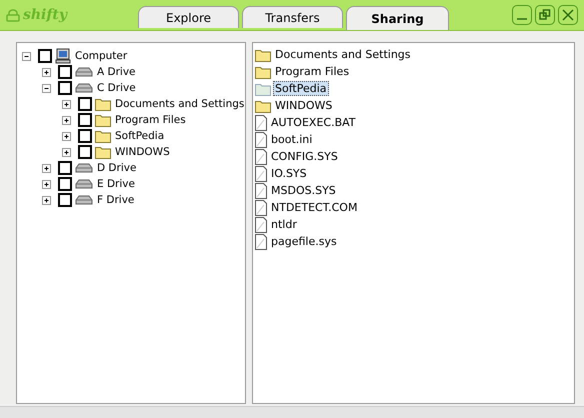 The height and width of the screenshot is (418, 584). Describe the element at coordinates (522, 15) in the screenshot. I see `minimize-button` at that location.